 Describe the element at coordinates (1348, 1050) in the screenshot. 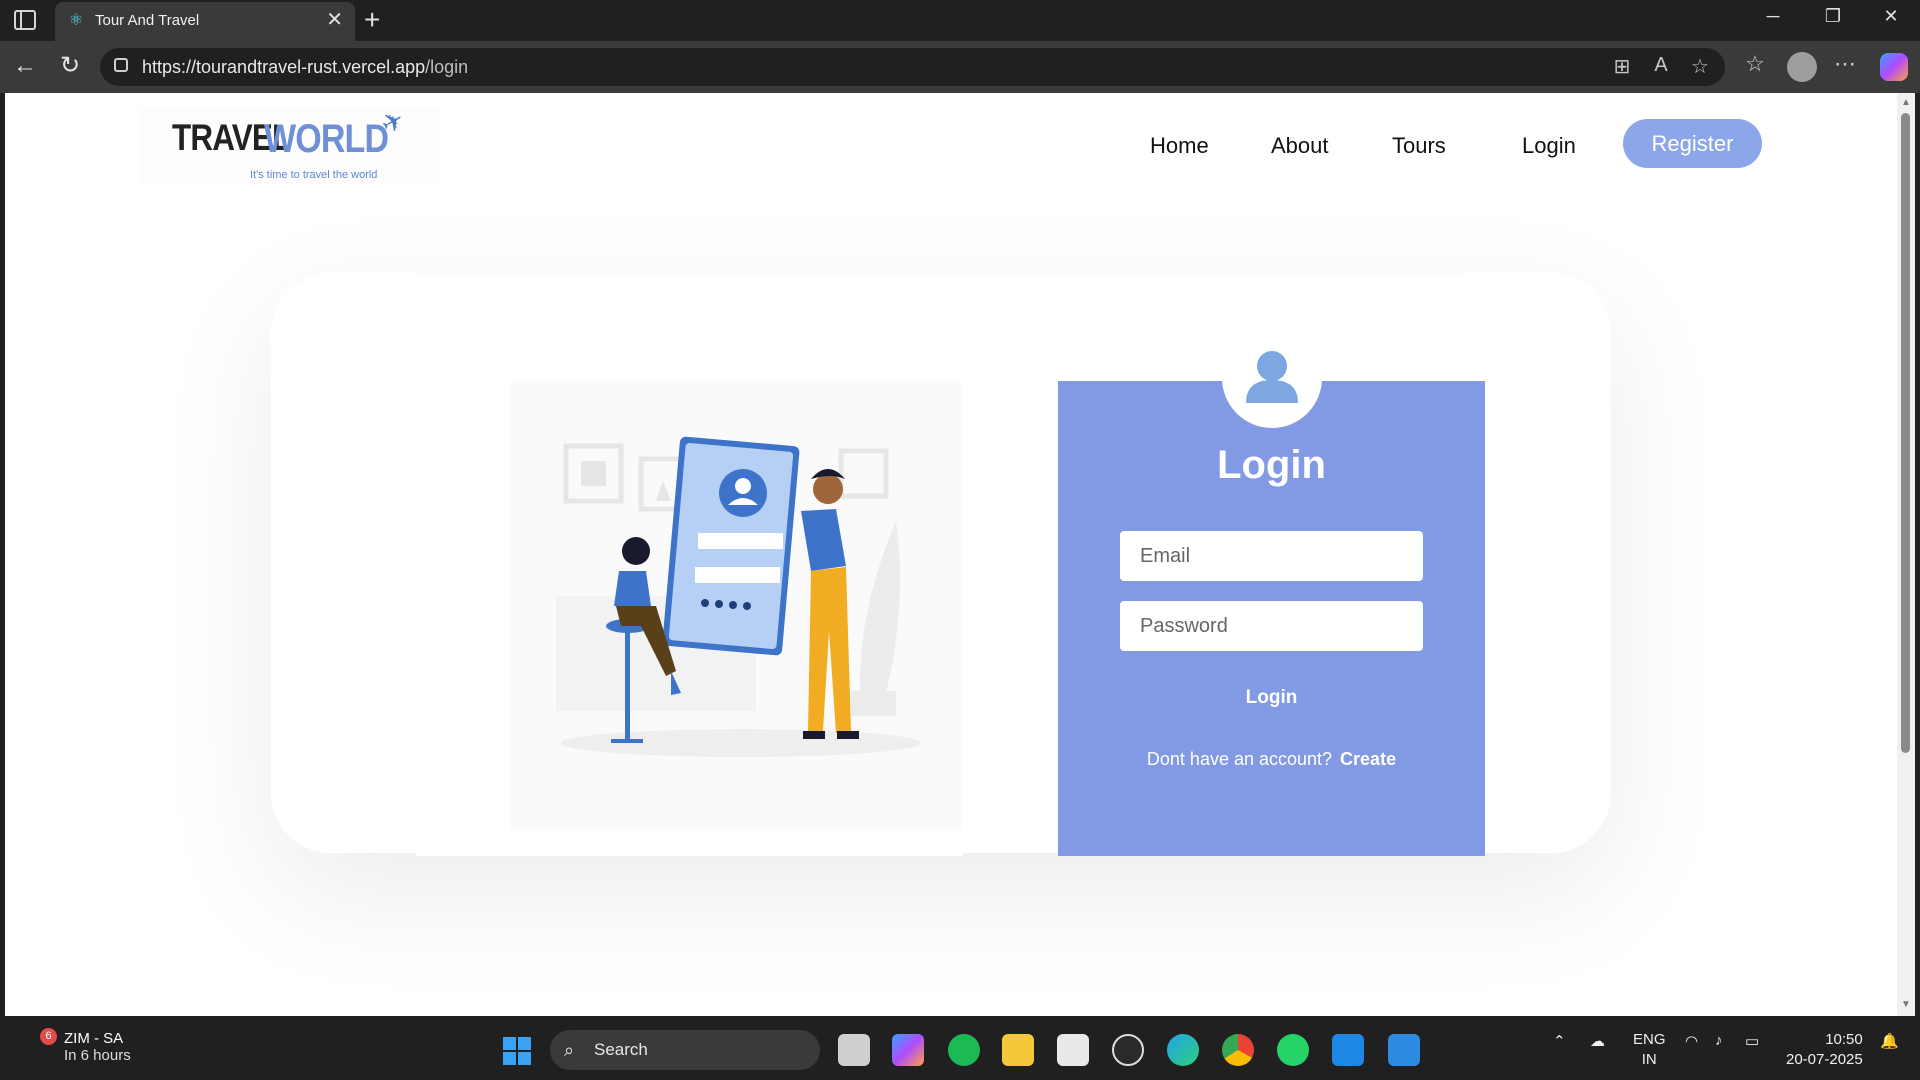

I see `vscode-icon` at that location.